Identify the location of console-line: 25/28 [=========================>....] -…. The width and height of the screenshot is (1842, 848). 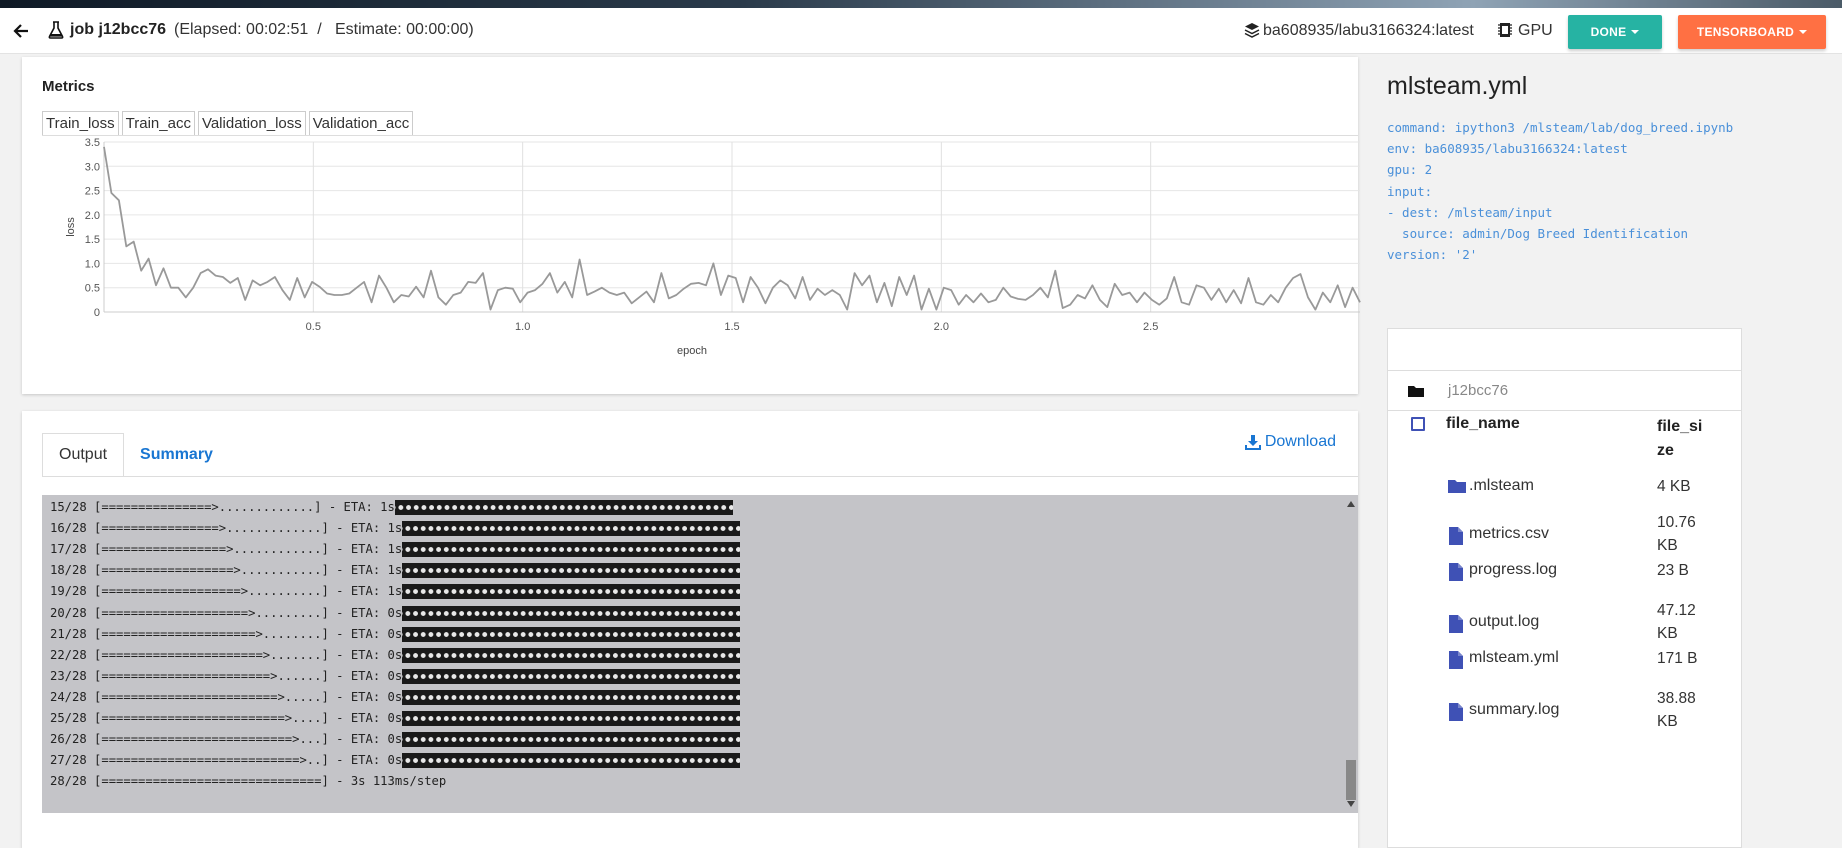
(395, 718).